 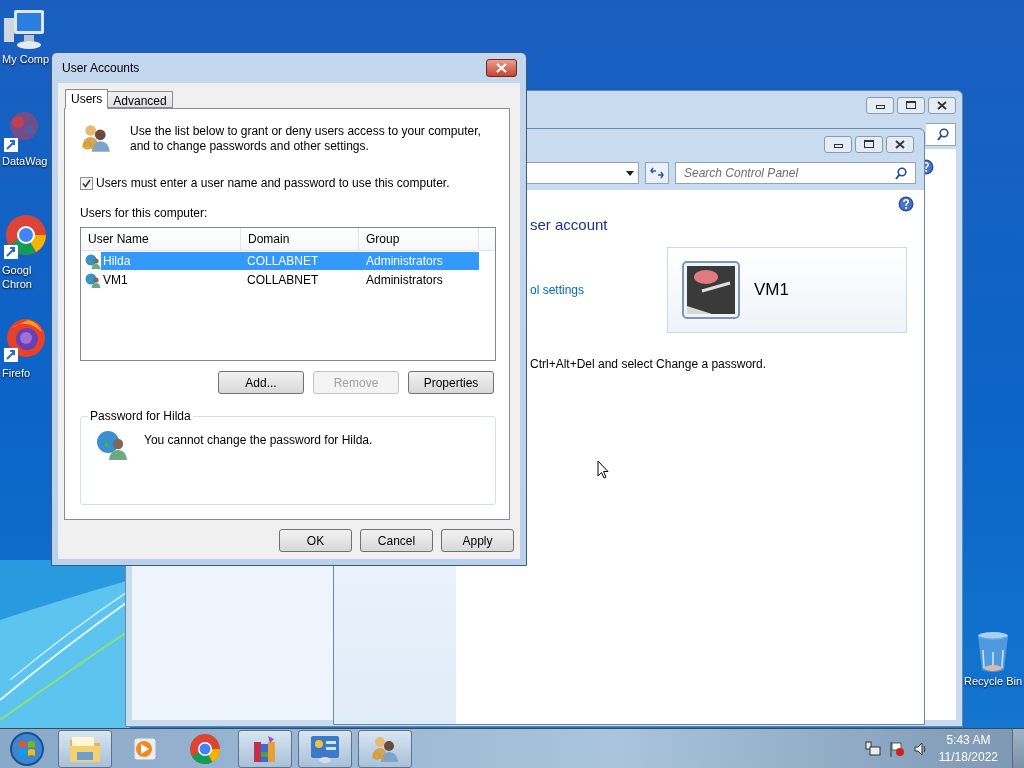 I want to click on icon-label: DataWag, so click(x=25, y=161).